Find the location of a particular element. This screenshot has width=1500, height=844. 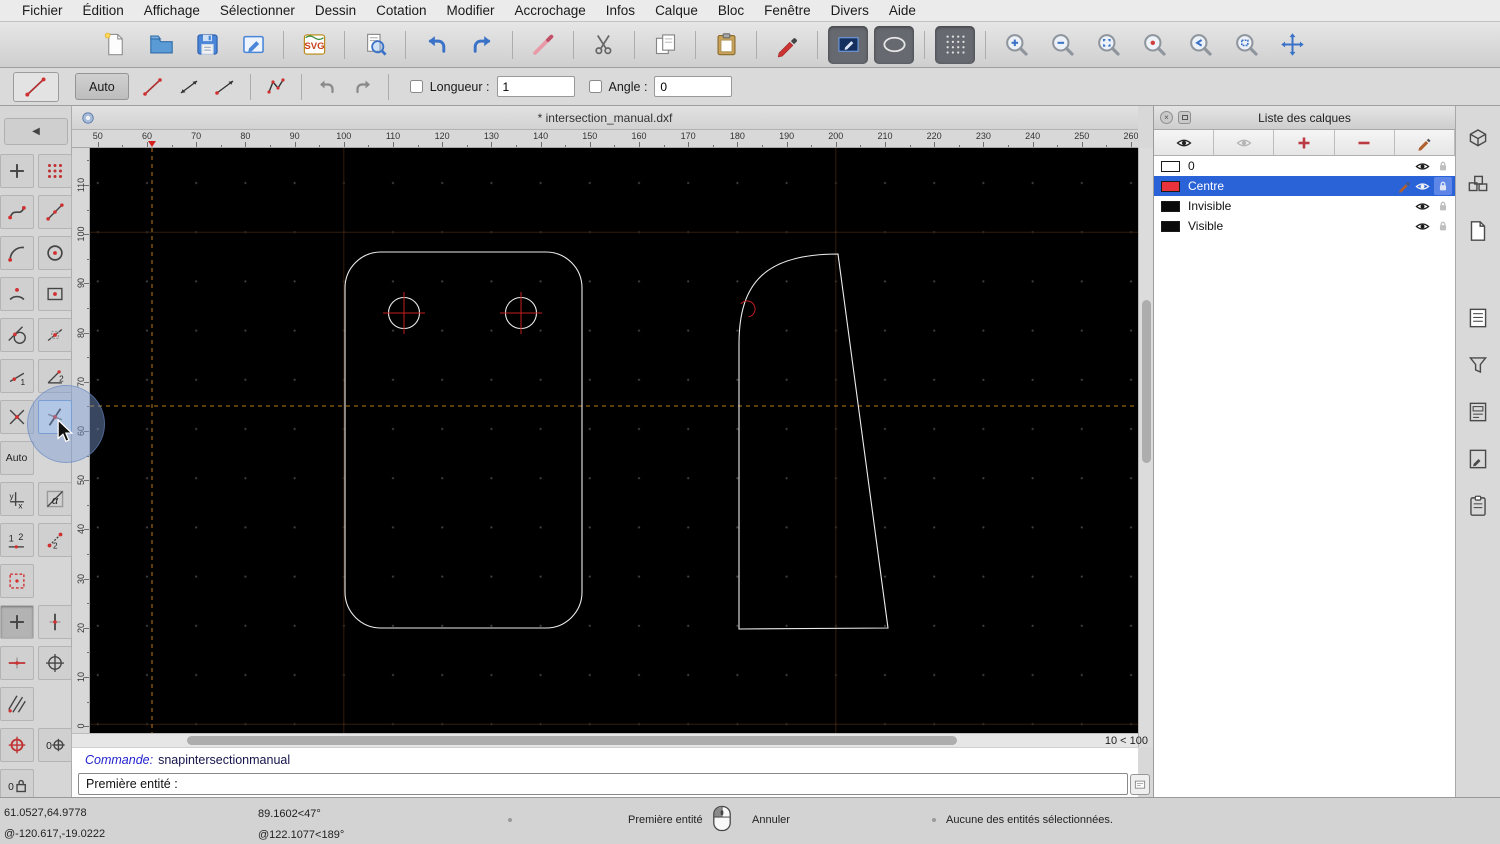

snap-center is located at coordinates (17, 253).